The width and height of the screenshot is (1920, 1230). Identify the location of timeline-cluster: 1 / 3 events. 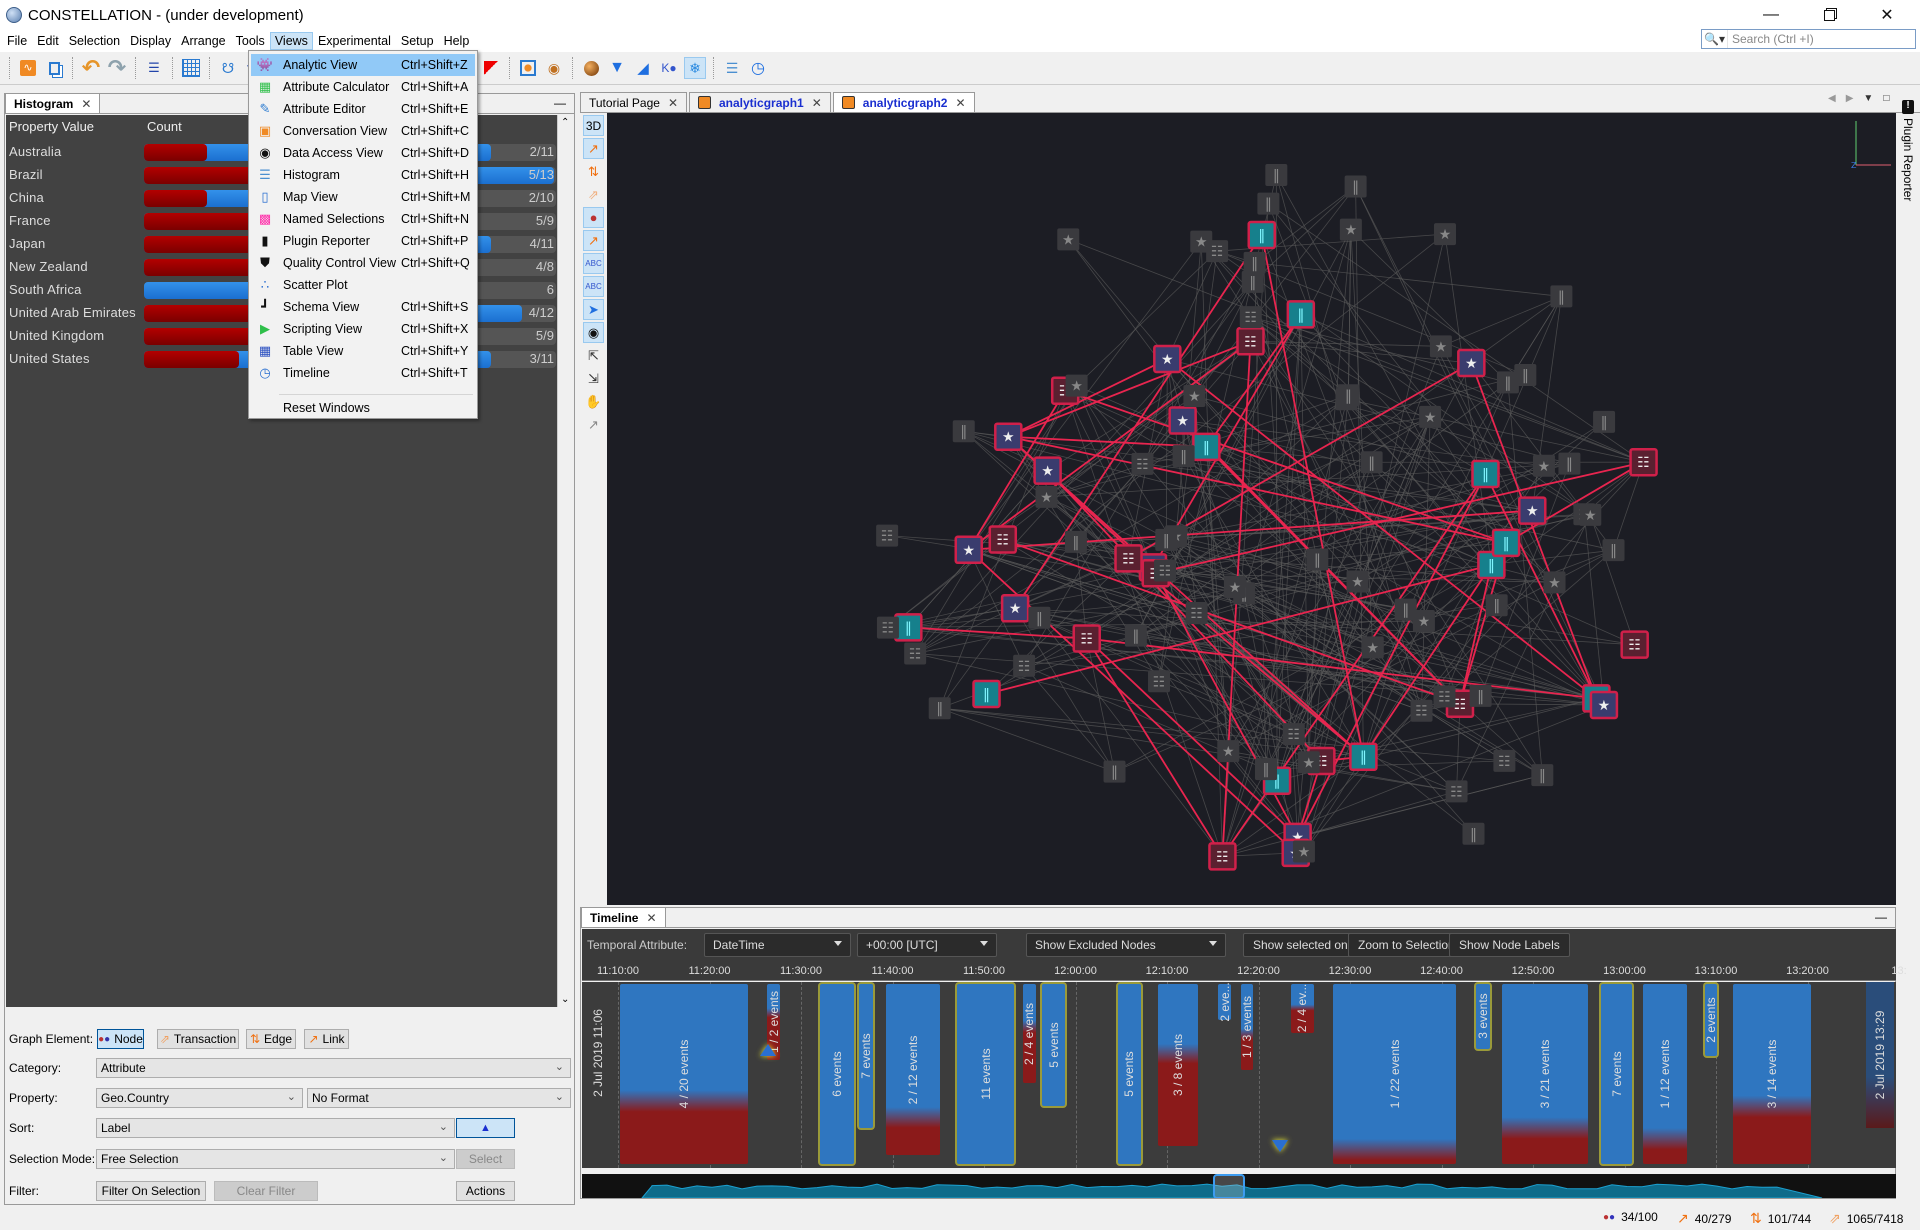
(1247, 1027).